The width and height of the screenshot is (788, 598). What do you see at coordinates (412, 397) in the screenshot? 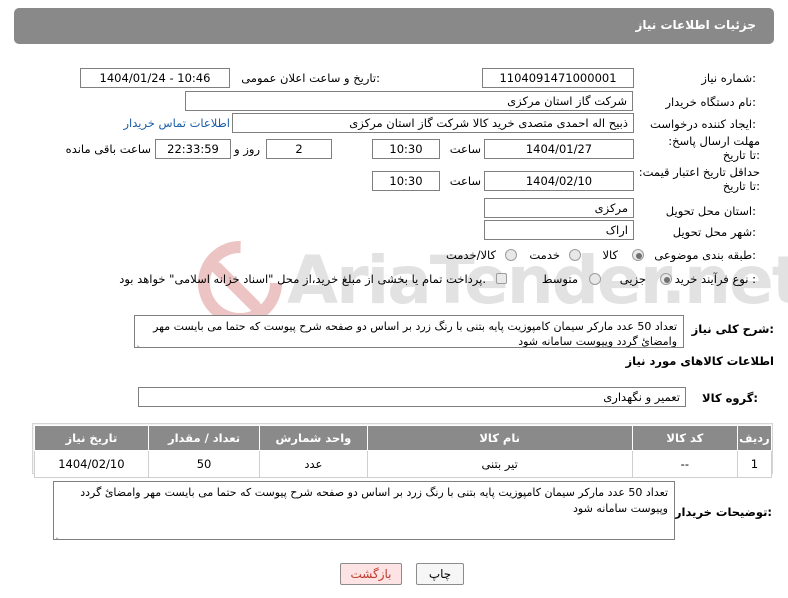
I see `goods-group-field: تعمیر و نگهداری` at bounding box center [412, 397].